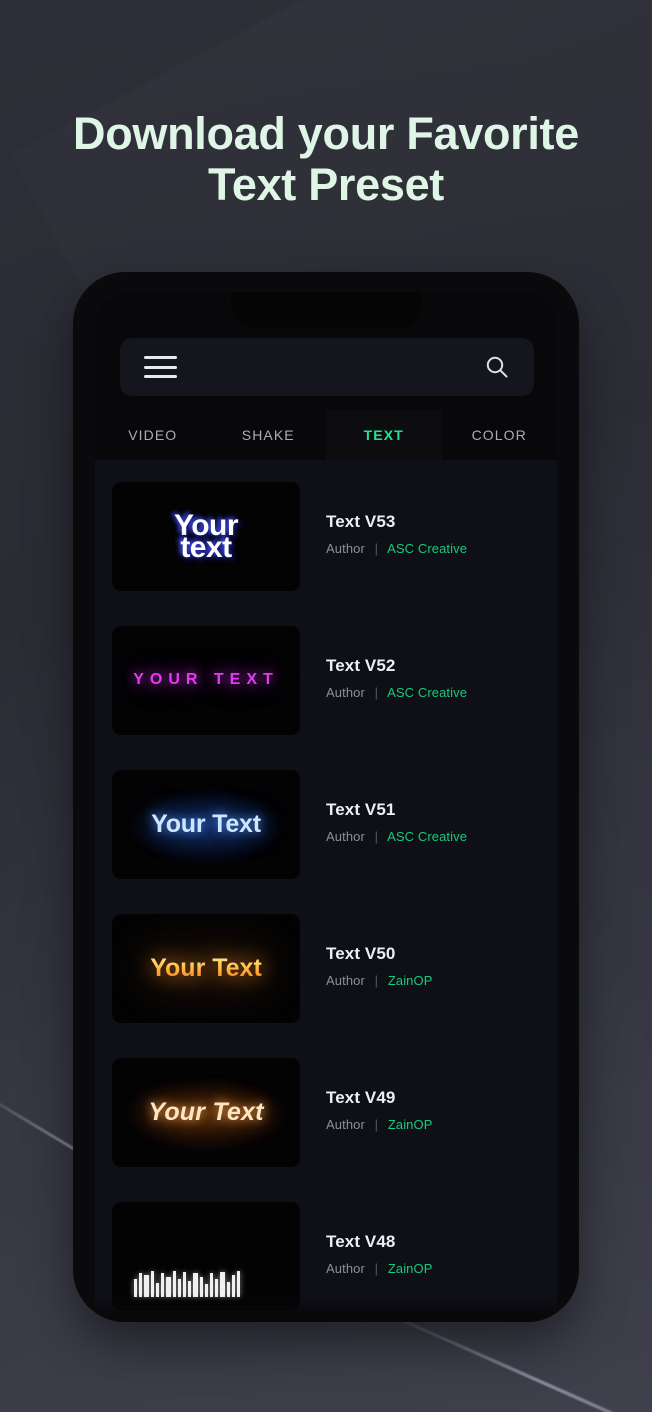  I want to click on promo-headline: Download your Favorite Text Preset, so click(326, 159).